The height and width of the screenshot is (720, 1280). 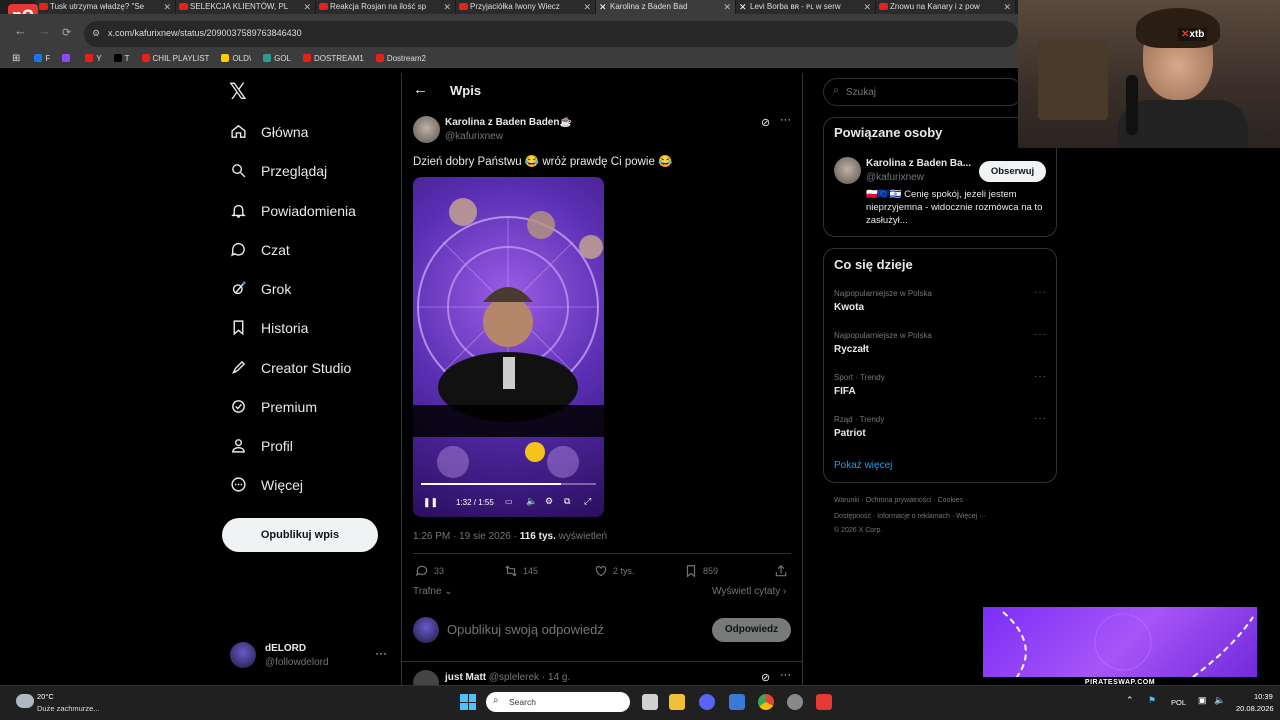 What do you see at coordinates (20, 30) in the screenshot?
I see `back-icon: ←` at bounding box center [20, 30].